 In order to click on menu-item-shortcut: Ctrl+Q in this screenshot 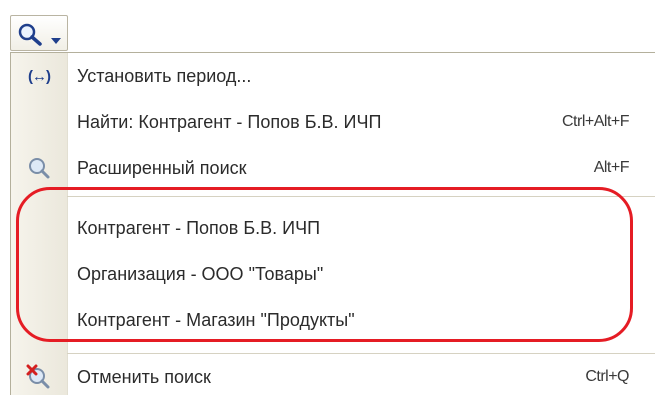, I will do `click(607, 376)`.